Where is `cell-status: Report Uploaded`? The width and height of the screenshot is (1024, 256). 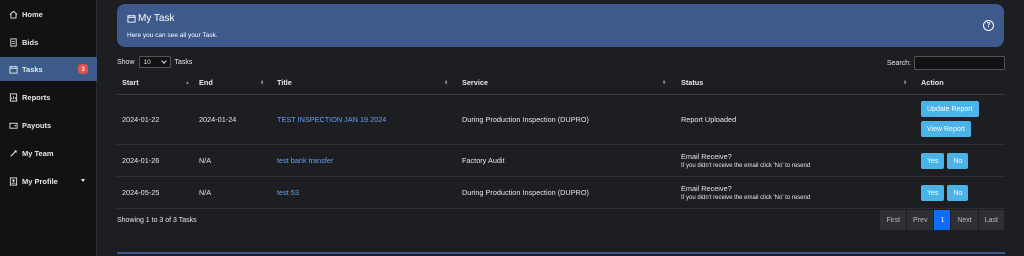 cell-status: Report Uploaded is located at coordinates (796, 119).